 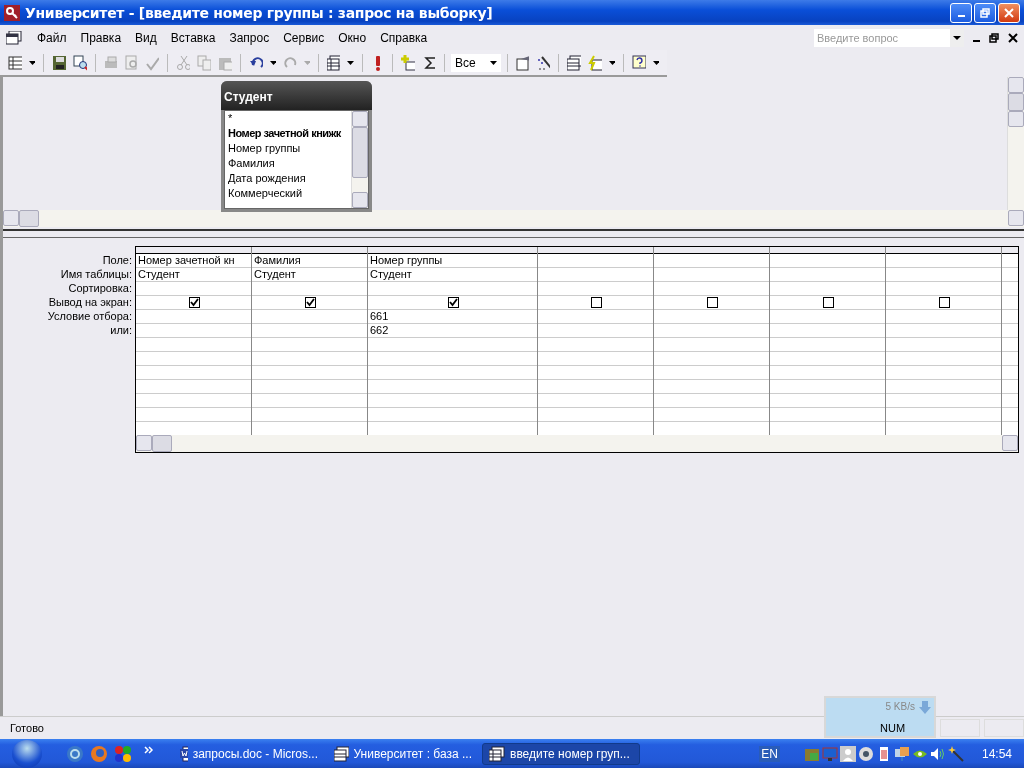 What do you see at coordinates (120, 330) in the screenshot?
I see `row-label: или:` at bounding box center [120, 330].